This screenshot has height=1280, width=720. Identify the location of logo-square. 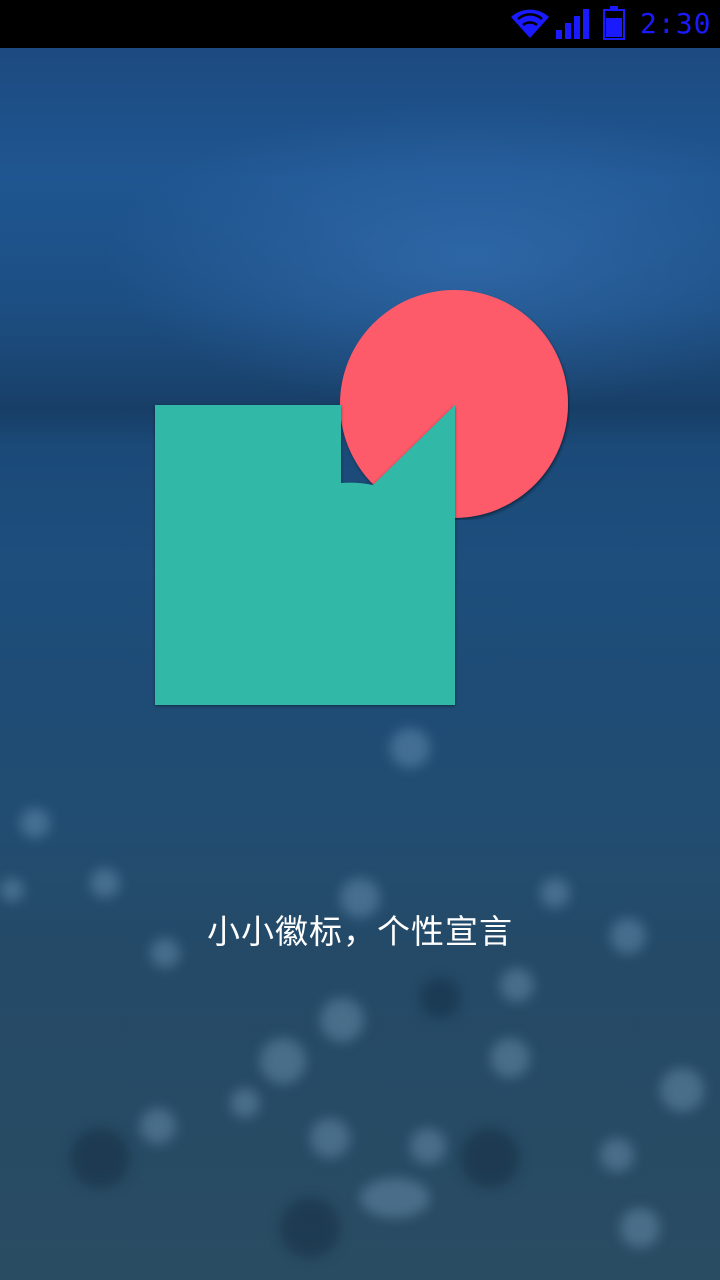
(305, 555).